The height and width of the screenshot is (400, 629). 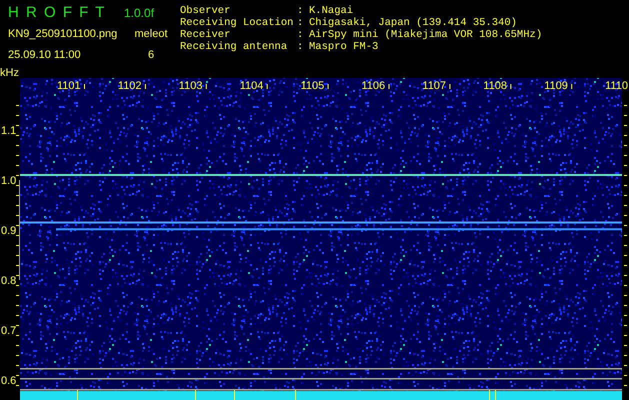 What do you see at coordinates (8, 331) in the screenshot?
I see `axis-label: 0.7` at bounding box center [8, 331].